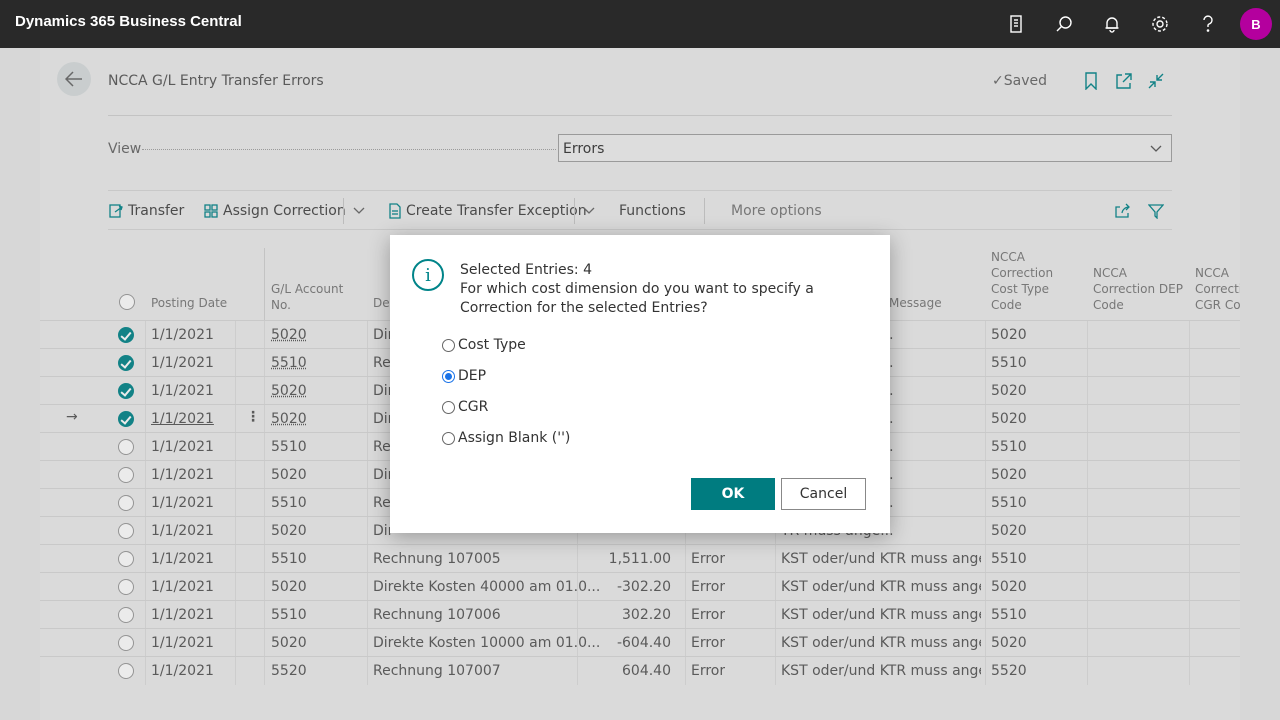  I want to click on option-cost-type-label: Cost Type, so click(492, 345).